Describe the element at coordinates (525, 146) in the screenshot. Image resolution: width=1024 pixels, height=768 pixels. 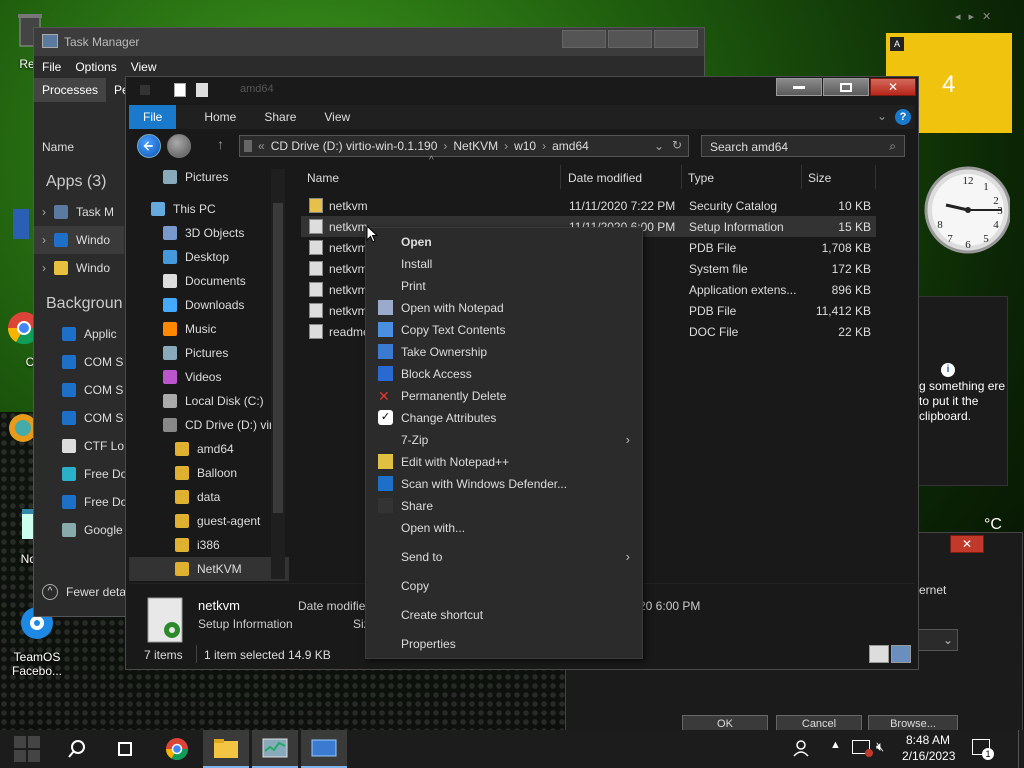
I see `breadcrumb-w10: w10` at that location.